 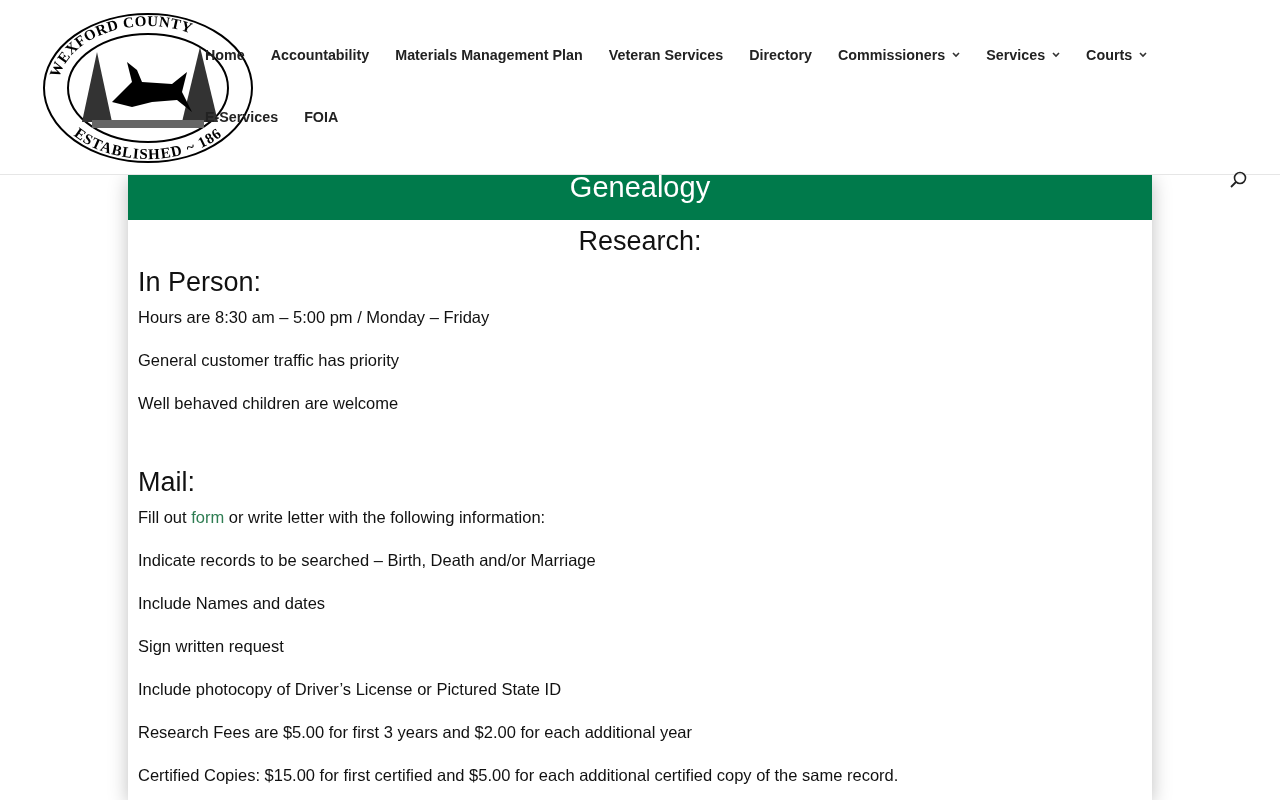 What do you see at coordinates (780, 55) in the screenshot?
I see `nav-link: Directory` at bounding box center [780, 55].